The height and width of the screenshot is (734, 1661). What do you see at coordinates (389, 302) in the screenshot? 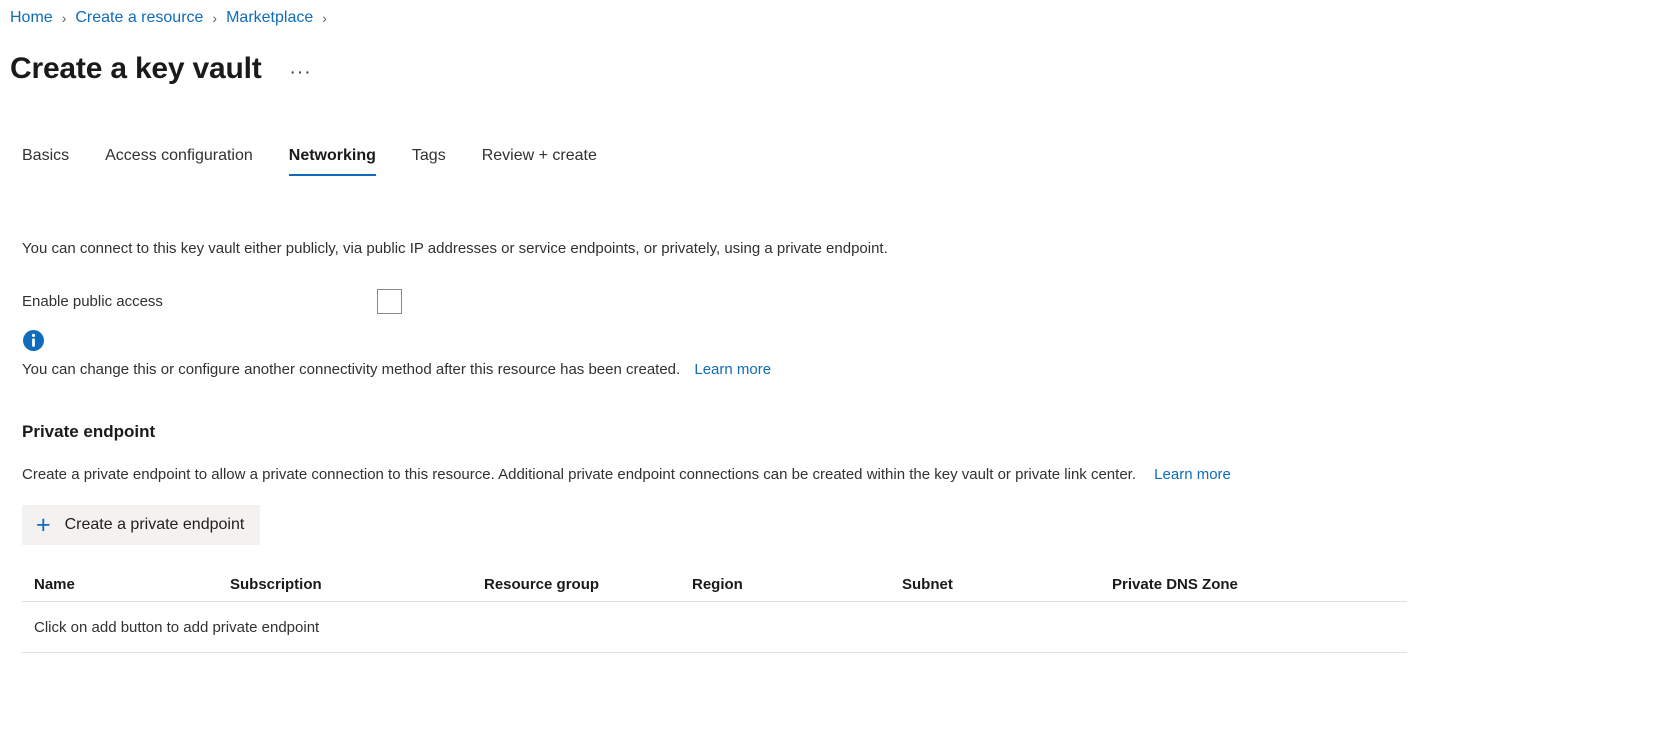
I see `enable-public-access-checkbox` at bounding box center [389, 302].